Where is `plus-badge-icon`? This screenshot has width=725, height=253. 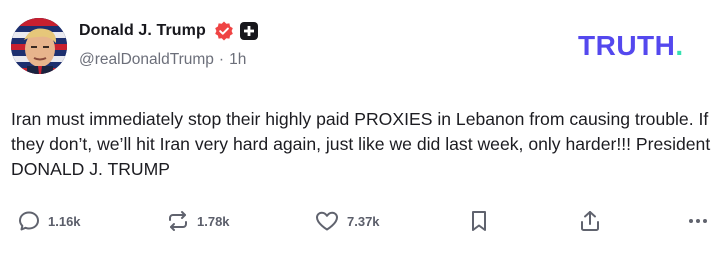
plus-badge-icon is located at coordinates (248, 31).